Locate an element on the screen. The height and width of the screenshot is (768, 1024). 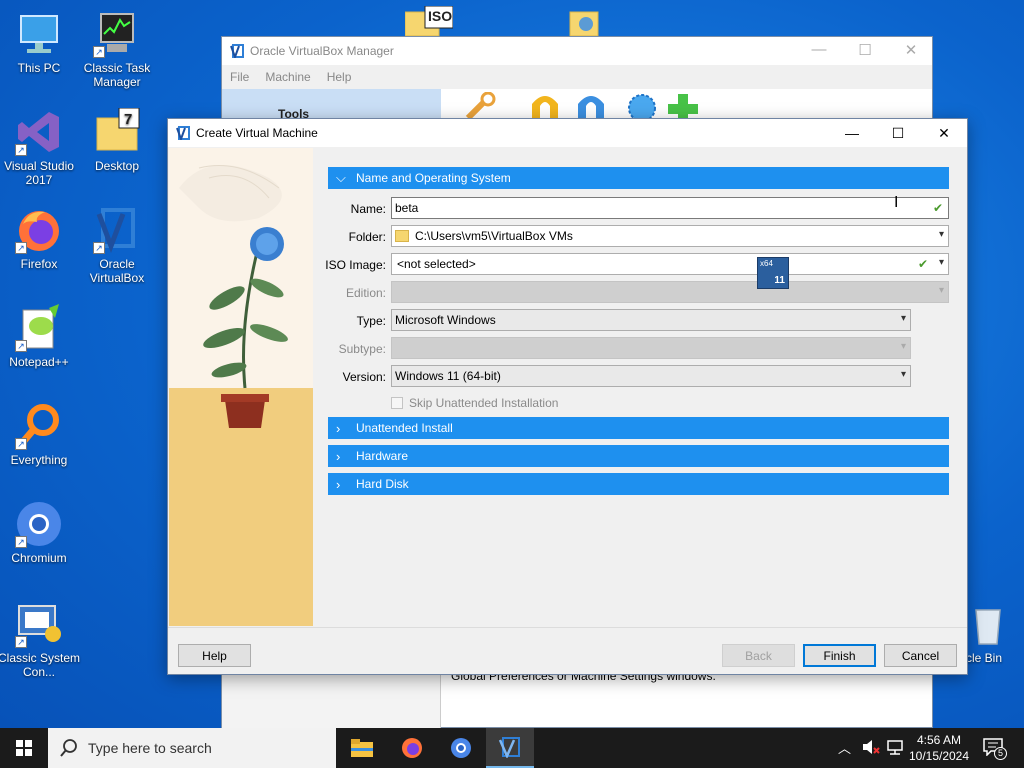
folder-label: Folder: is located at coordinates (367, 237).